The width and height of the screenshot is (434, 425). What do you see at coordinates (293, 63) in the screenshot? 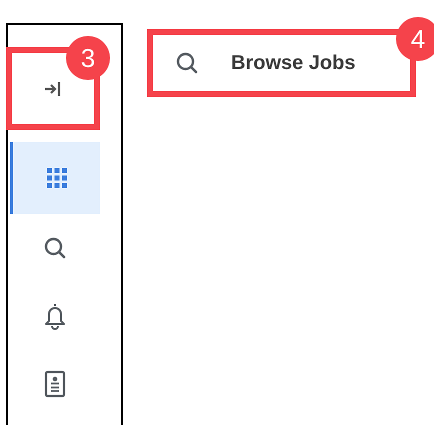
I see `browse-jobs-link: Browse Jobs` at bounding box center [293, 63].